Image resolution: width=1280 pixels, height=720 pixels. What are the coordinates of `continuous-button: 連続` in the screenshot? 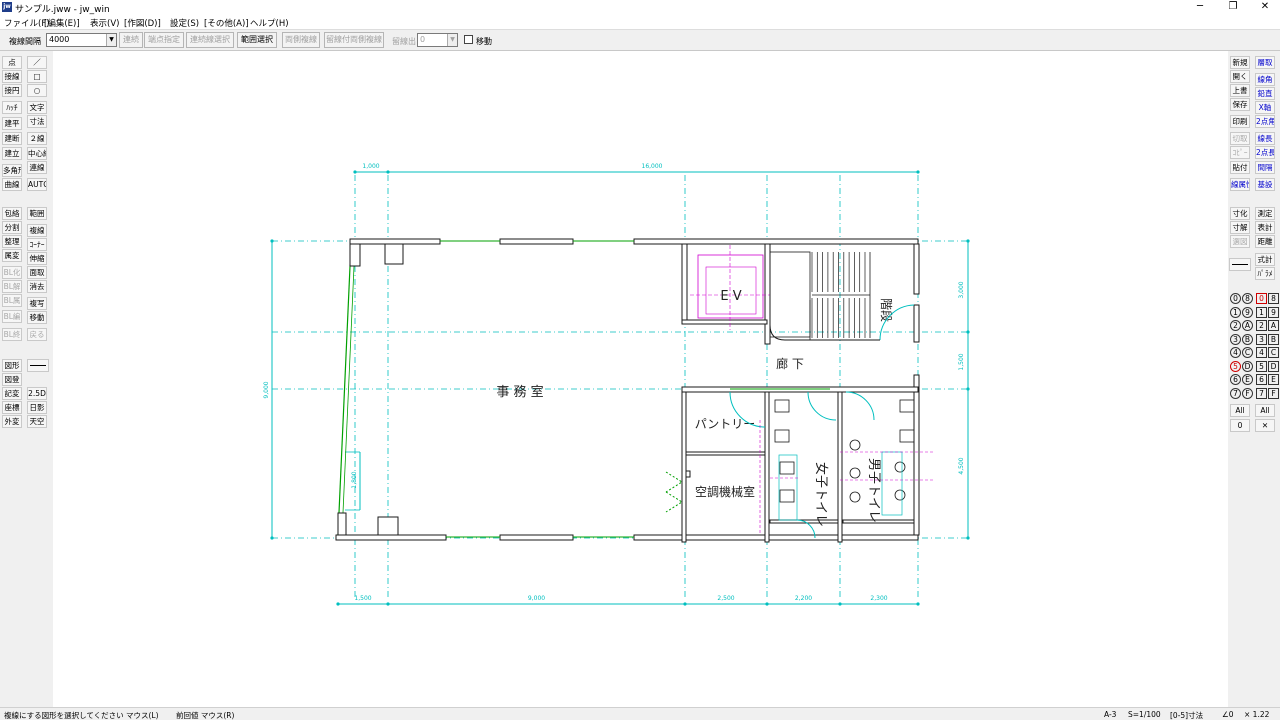 It's located at (131, 40).